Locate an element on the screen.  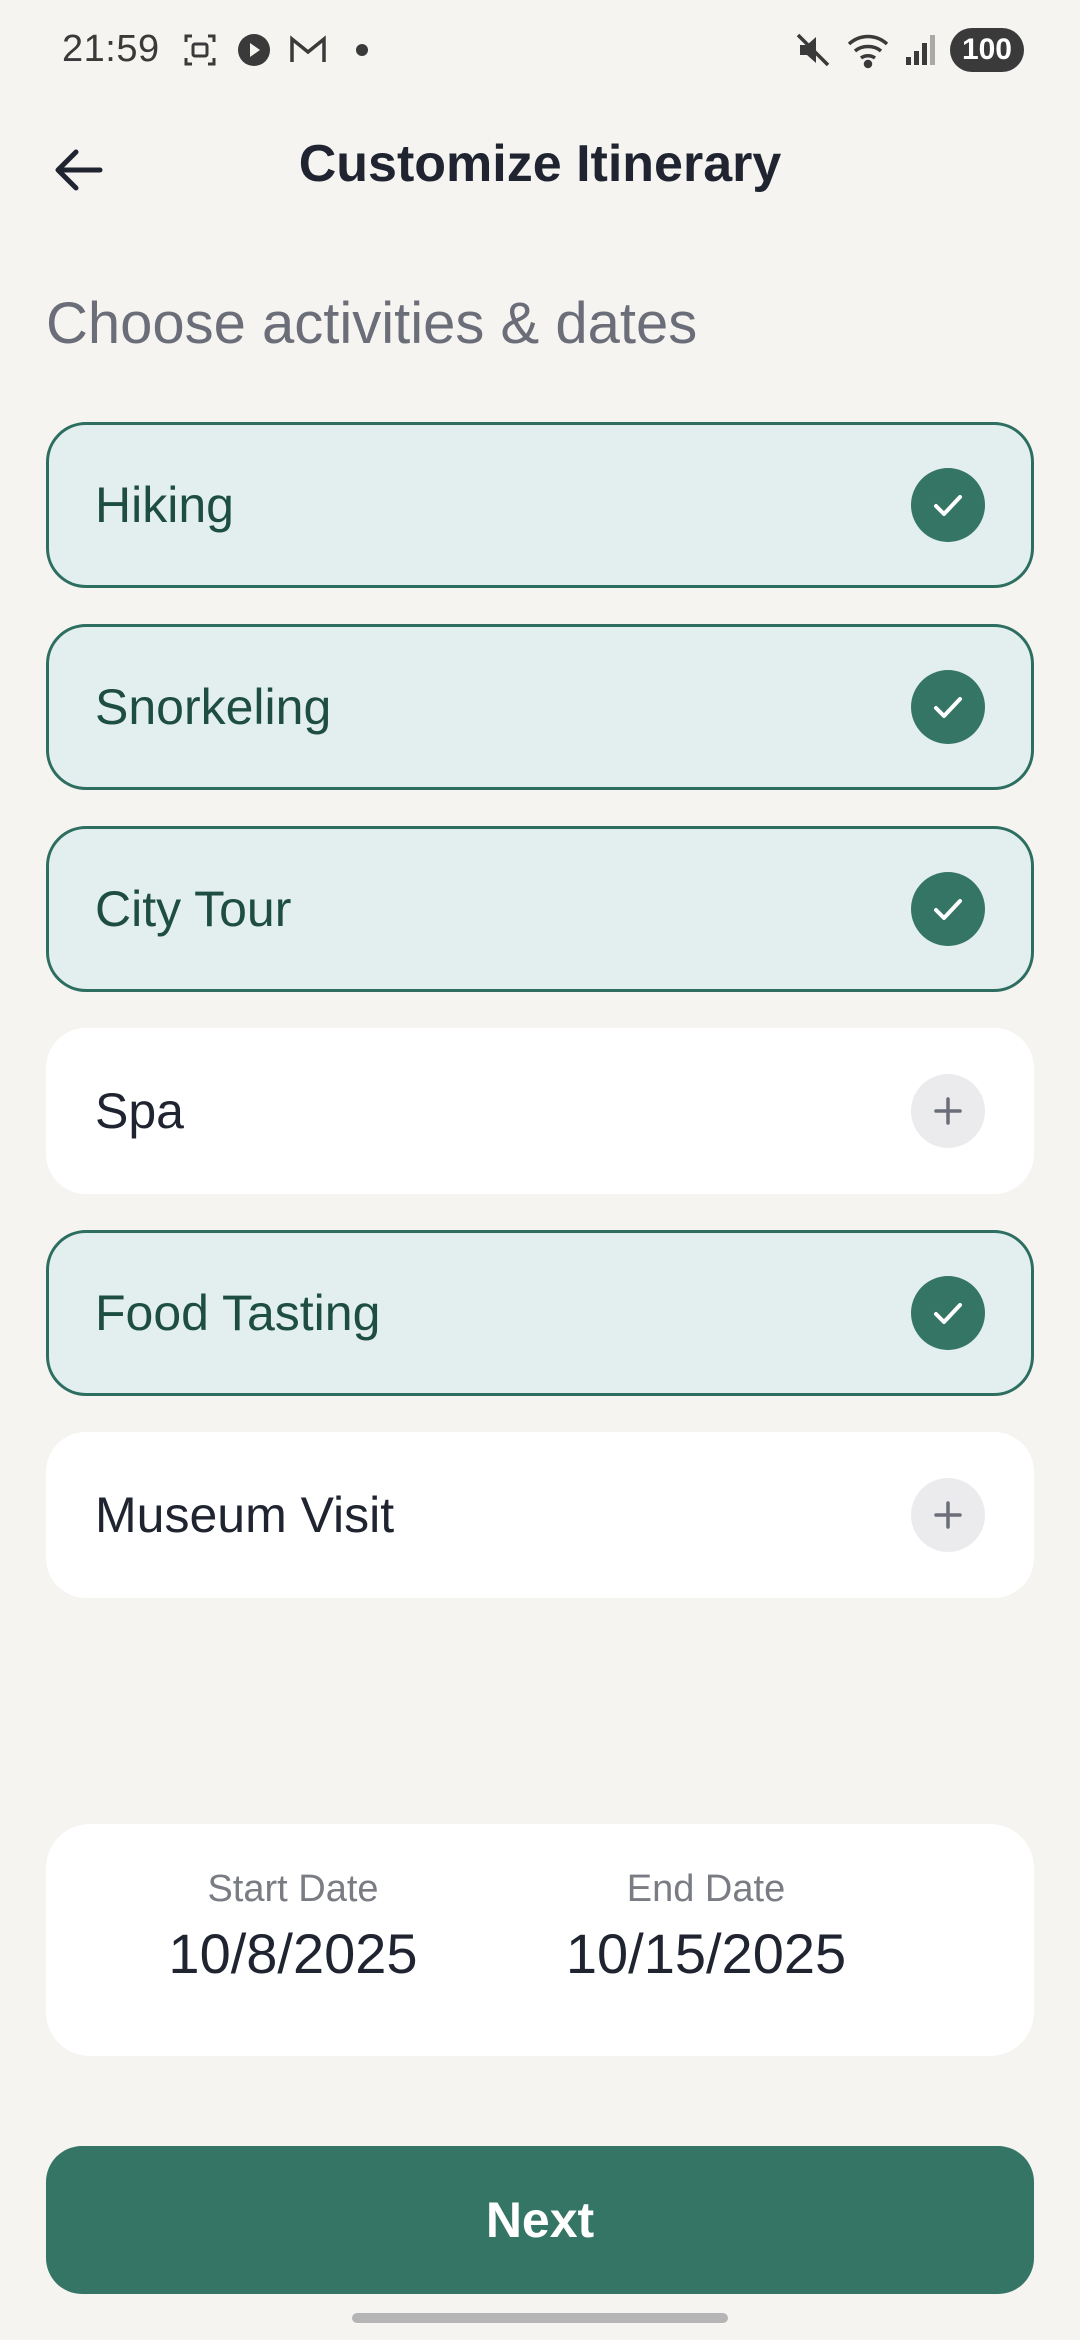
home-indicator is located at coordinates (540, 2318).